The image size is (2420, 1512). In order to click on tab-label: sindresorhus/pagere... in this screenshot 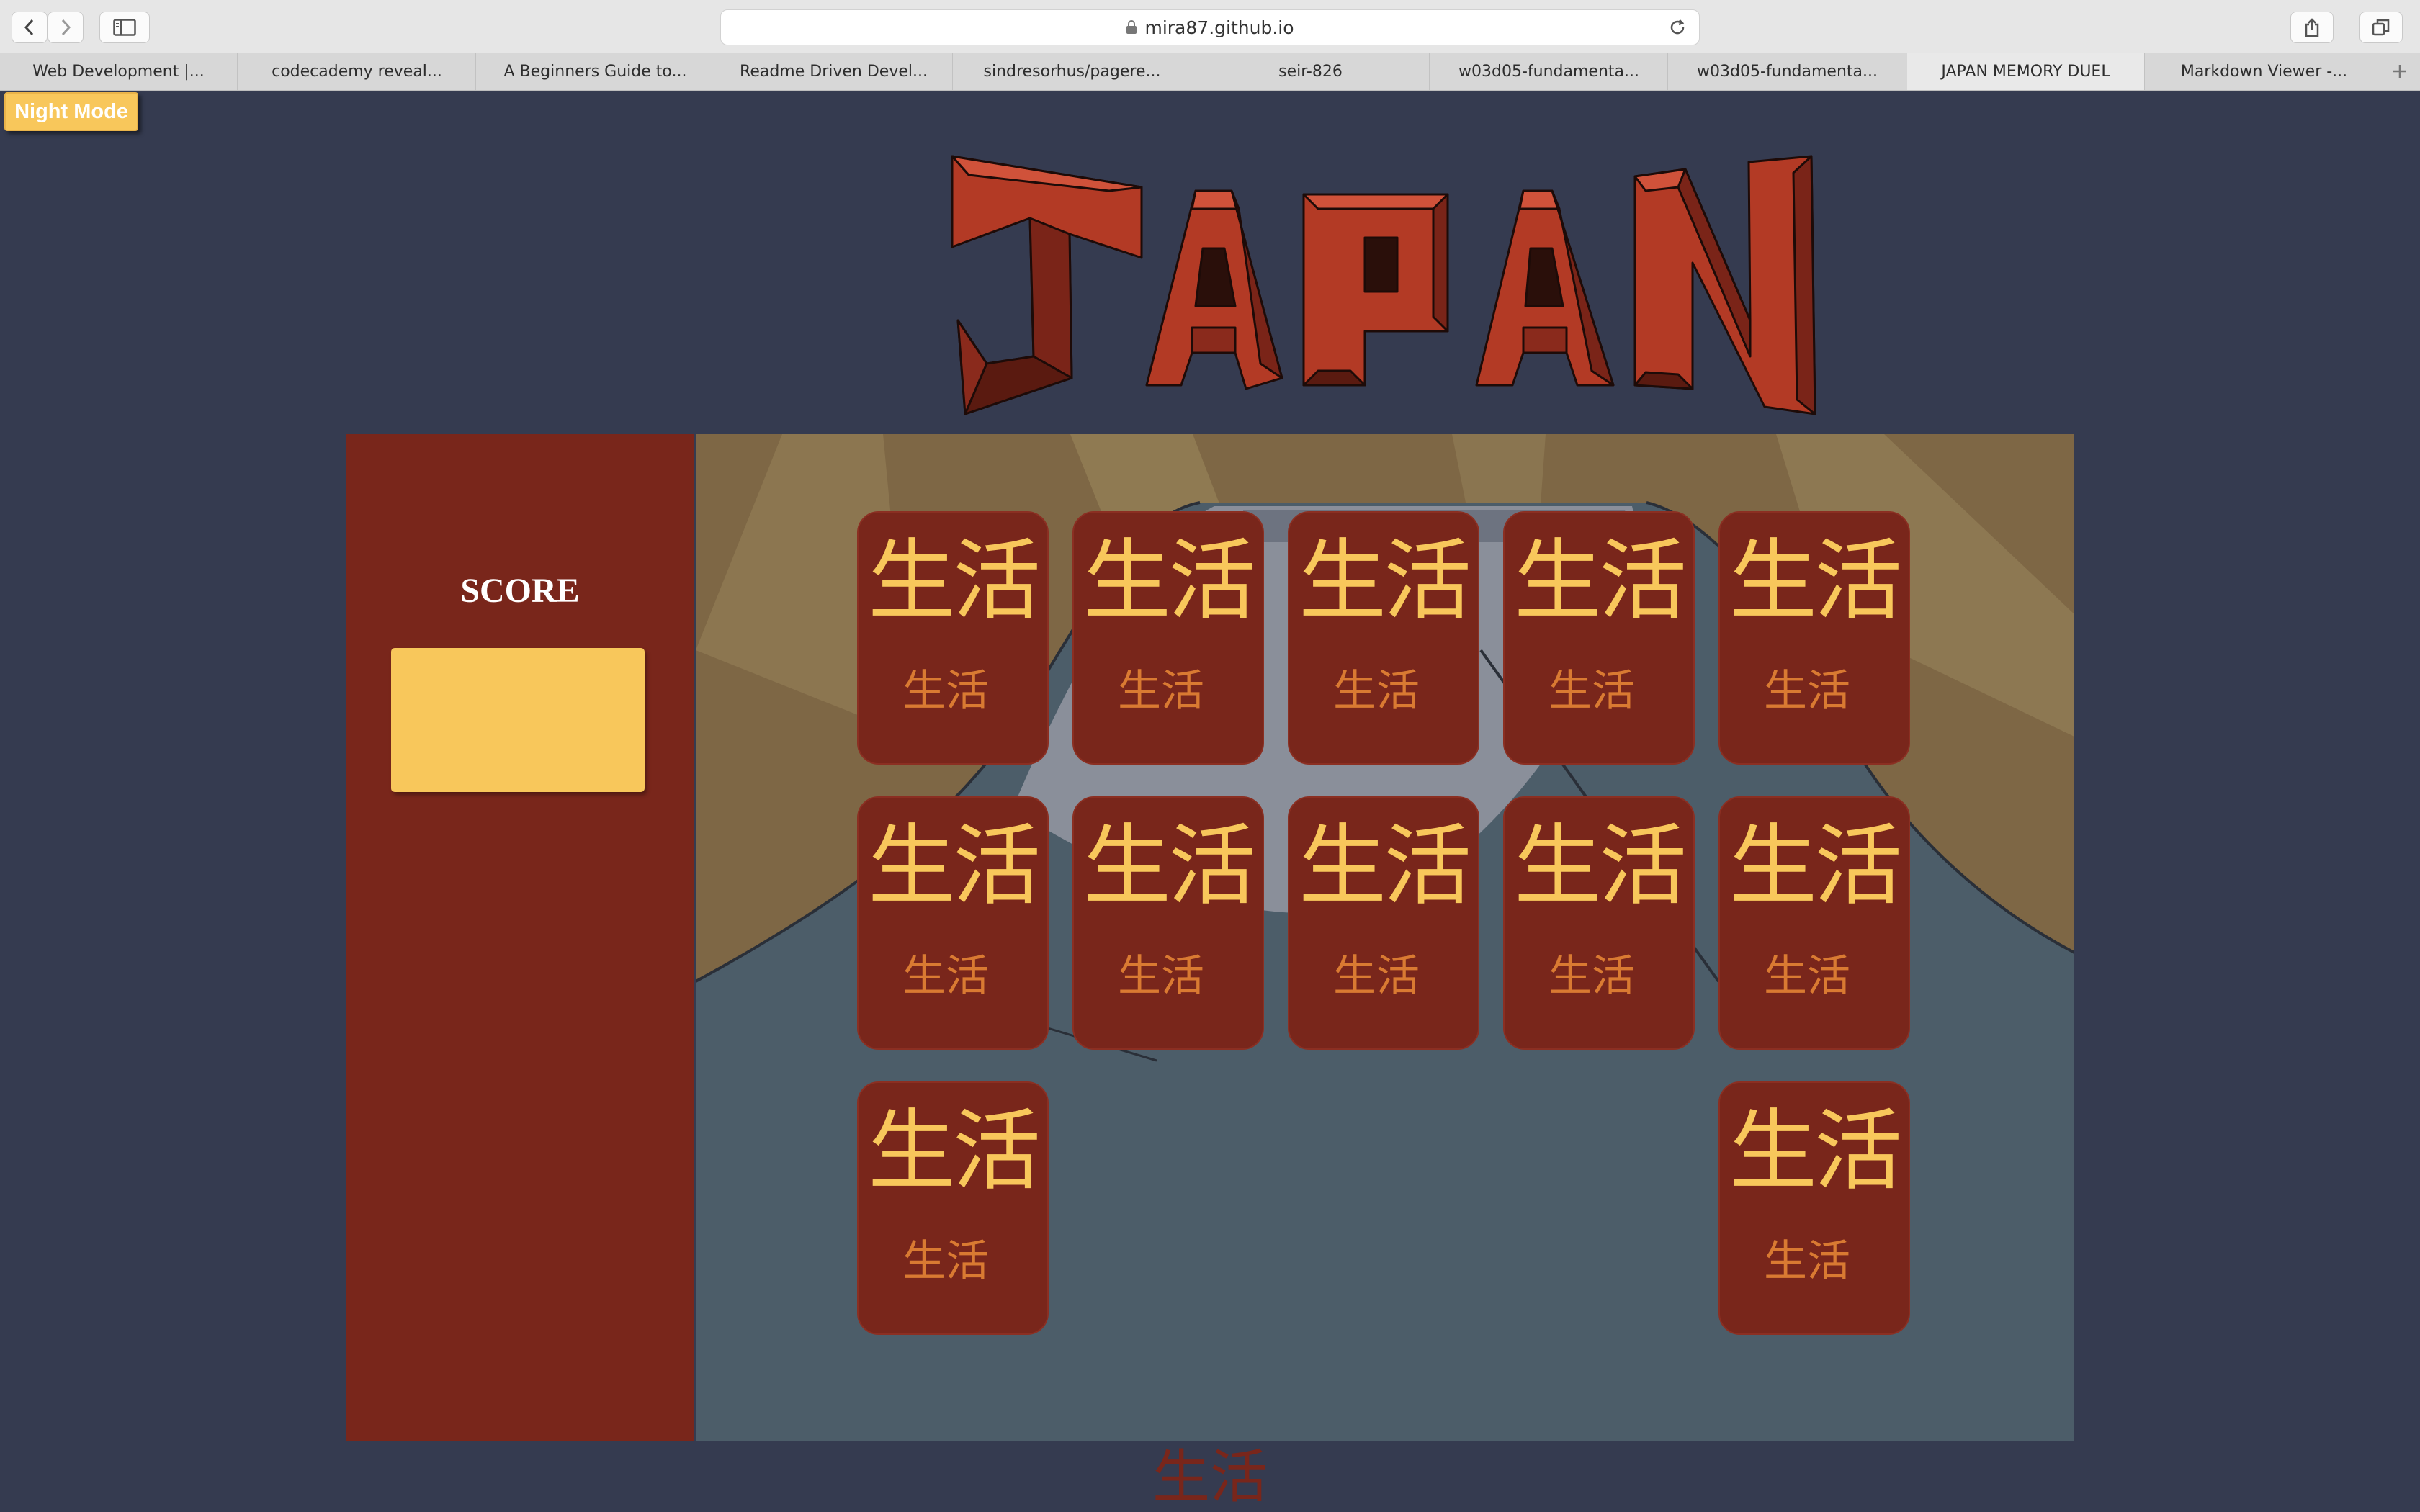, I will do `click(1072, 71)`.